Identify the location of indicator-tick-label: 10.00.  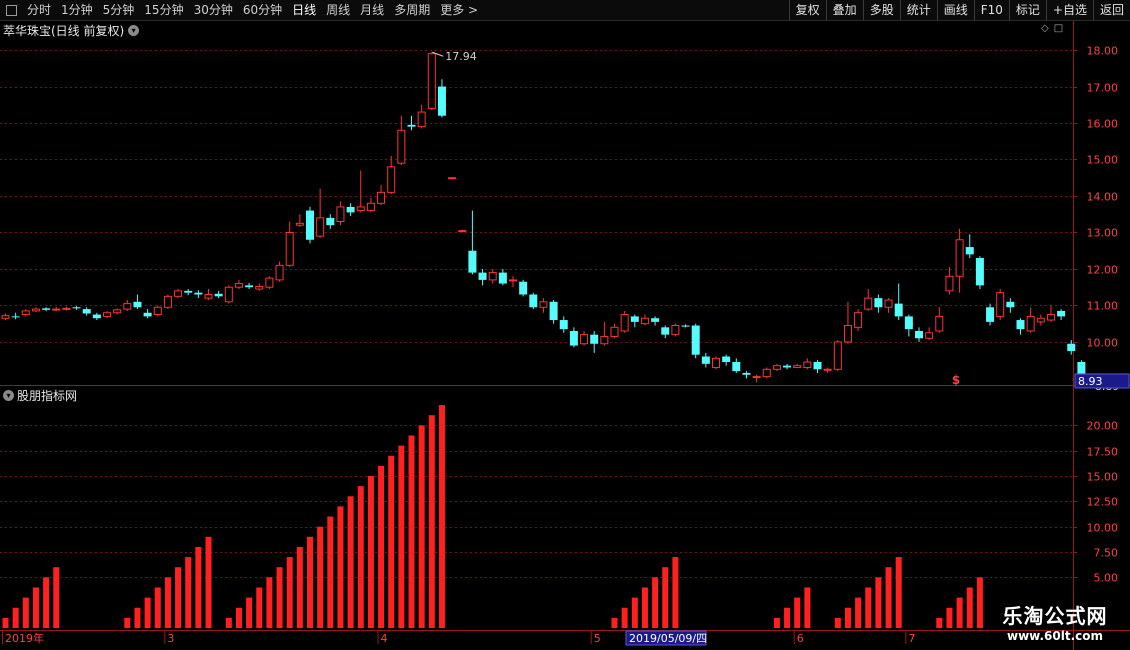
(1103, 528).